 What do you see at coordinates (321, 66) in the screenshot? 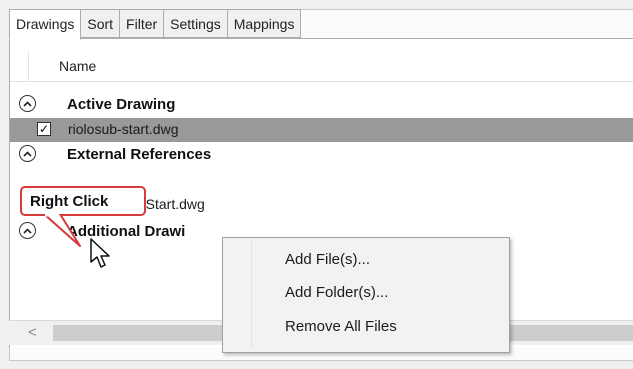
I see `column-header: Name` at bounding box center [321, 66].